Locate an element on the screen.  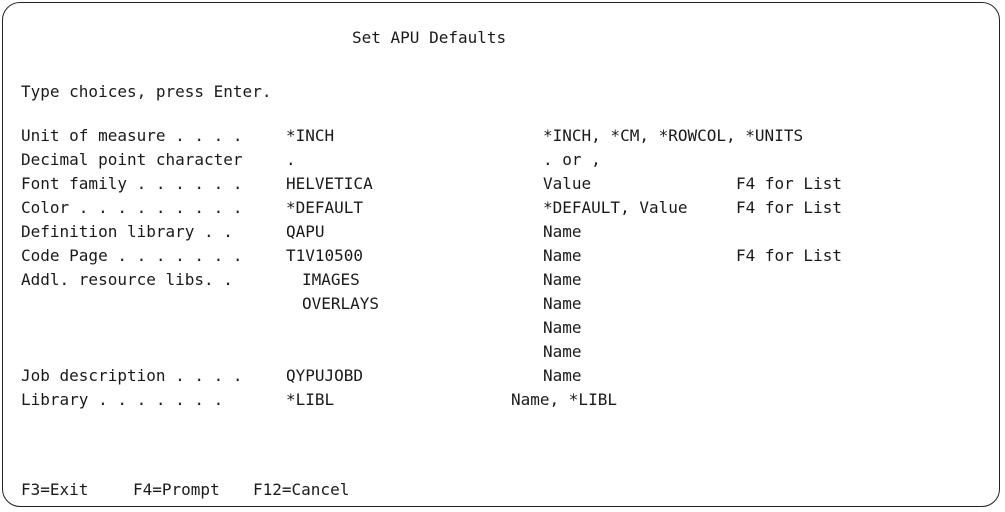
resource-lib-choices-1: Name is located at coordinates (562, 279).